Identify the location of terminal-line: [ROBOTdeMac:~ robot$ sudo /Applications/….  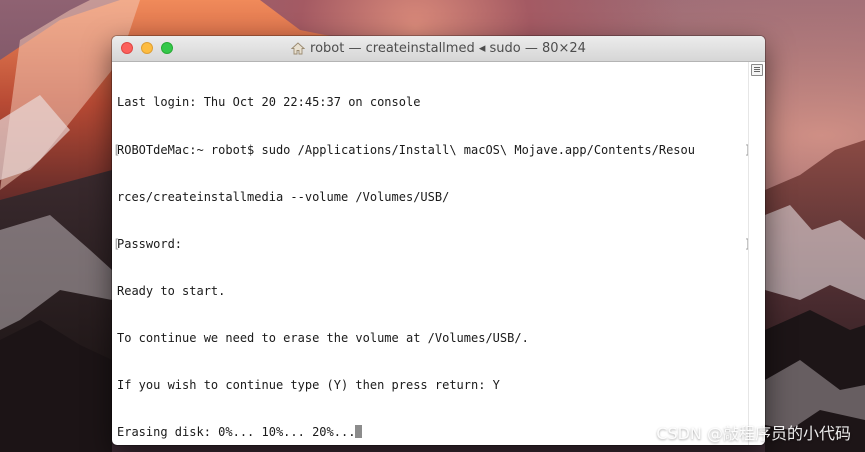
(431, 150).